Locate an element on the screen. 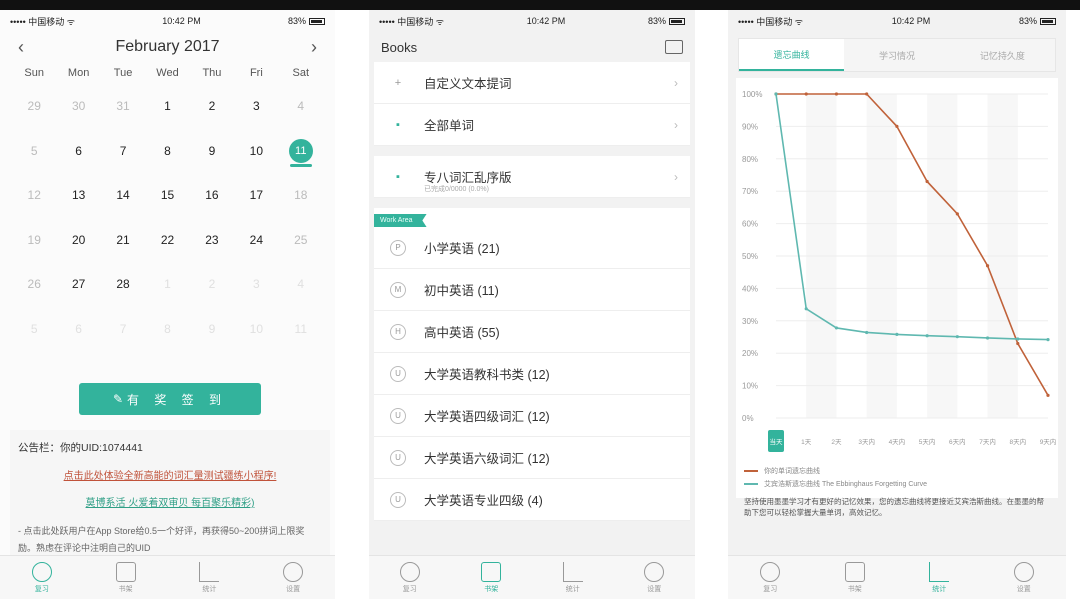  book-label: 小学英语 (21) is located at coordinates (462, 249).